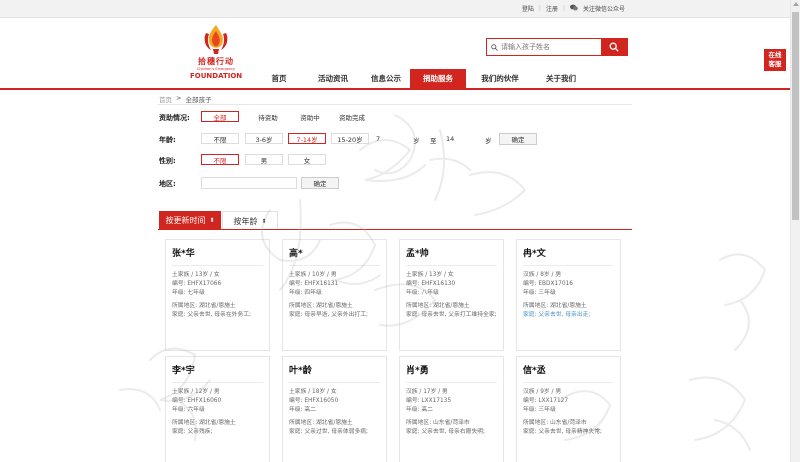  Describe the element at coordinates (795, 116) in the screenshot. I see `scrollbar-thumb` at that location.